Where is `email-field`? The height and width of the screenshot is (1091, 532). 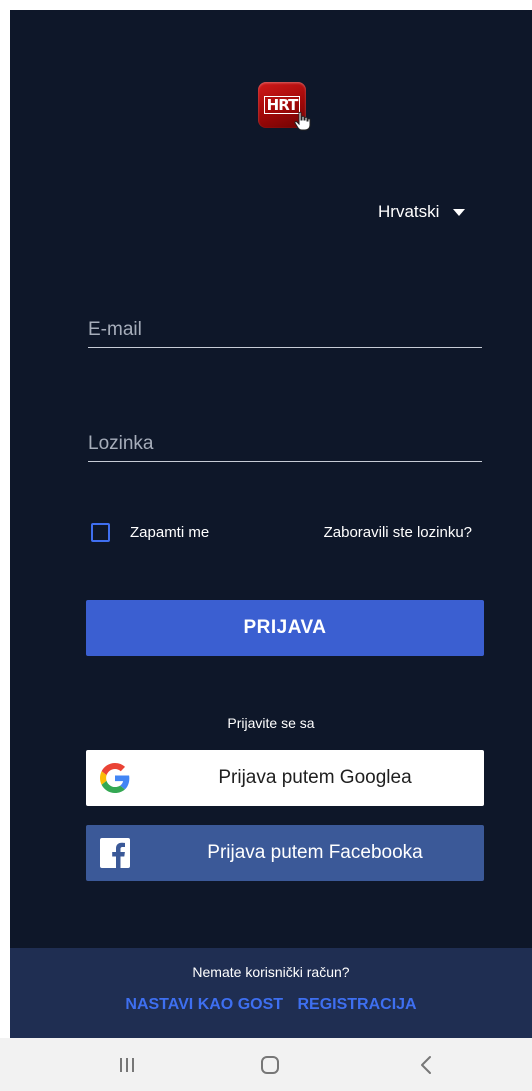
email-field is located at coordinates (285, 330).